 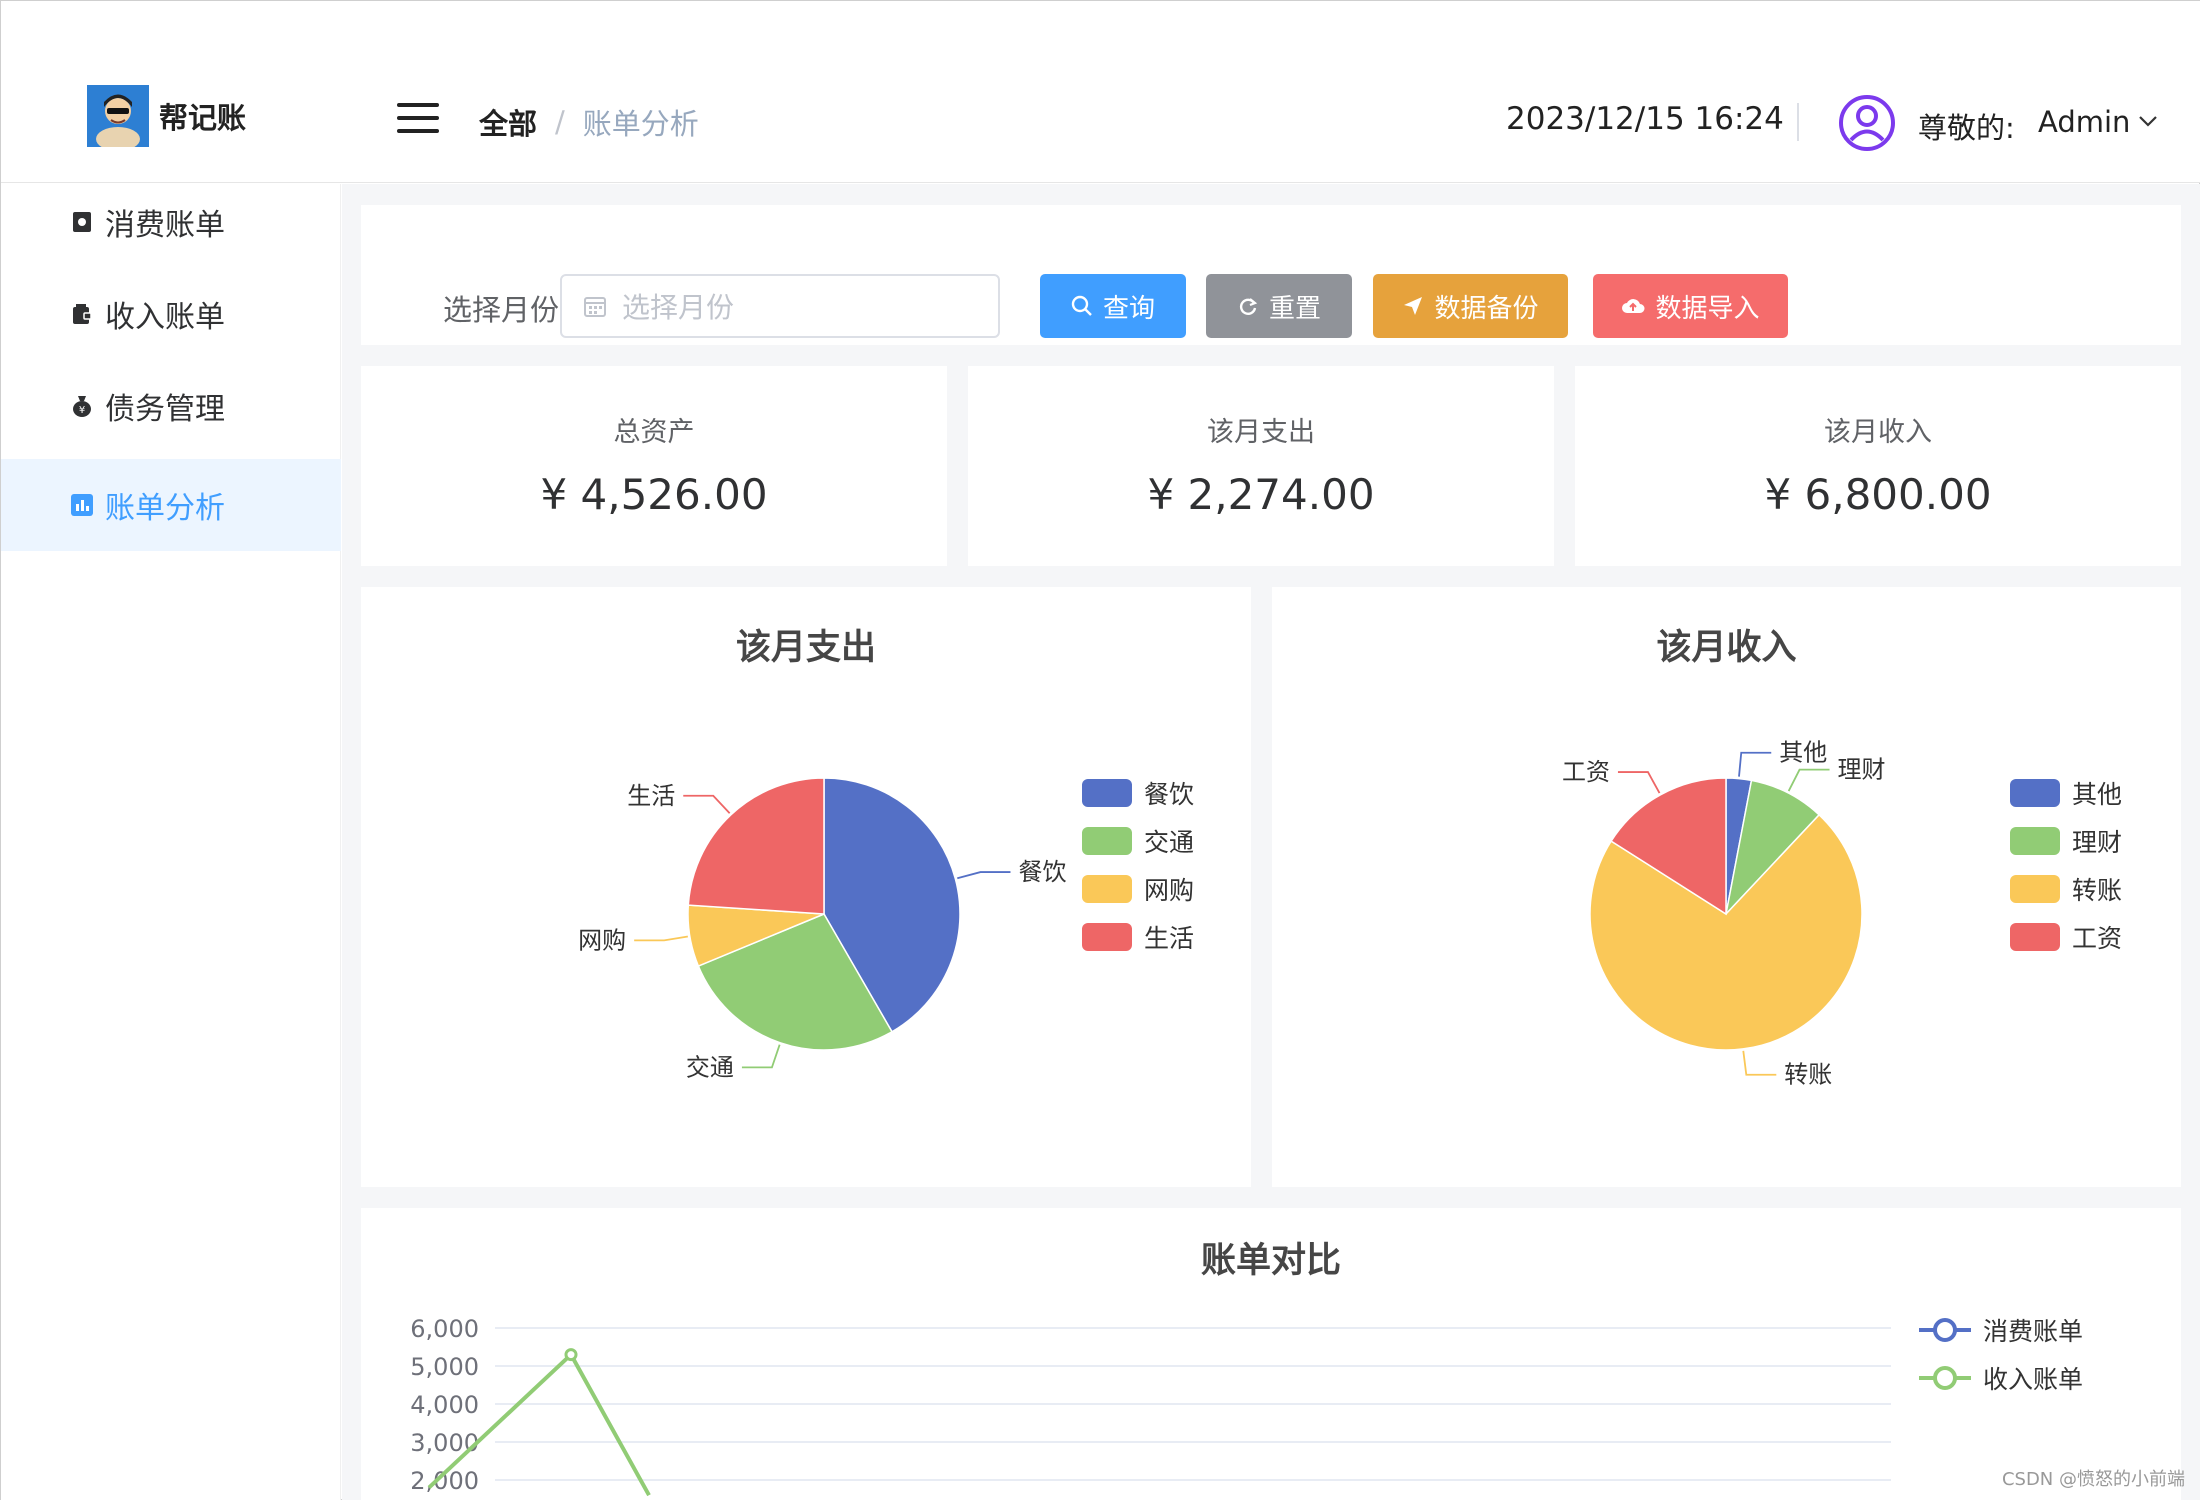 I want to click on reset-button: 重置, so click(x=1279, y=306).